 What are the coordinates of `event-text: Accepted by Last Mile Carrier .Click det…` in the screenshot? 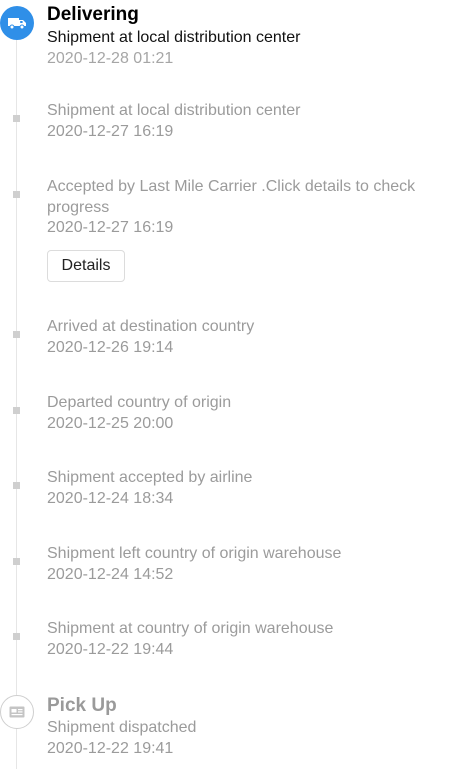 It's located at (250, 208).